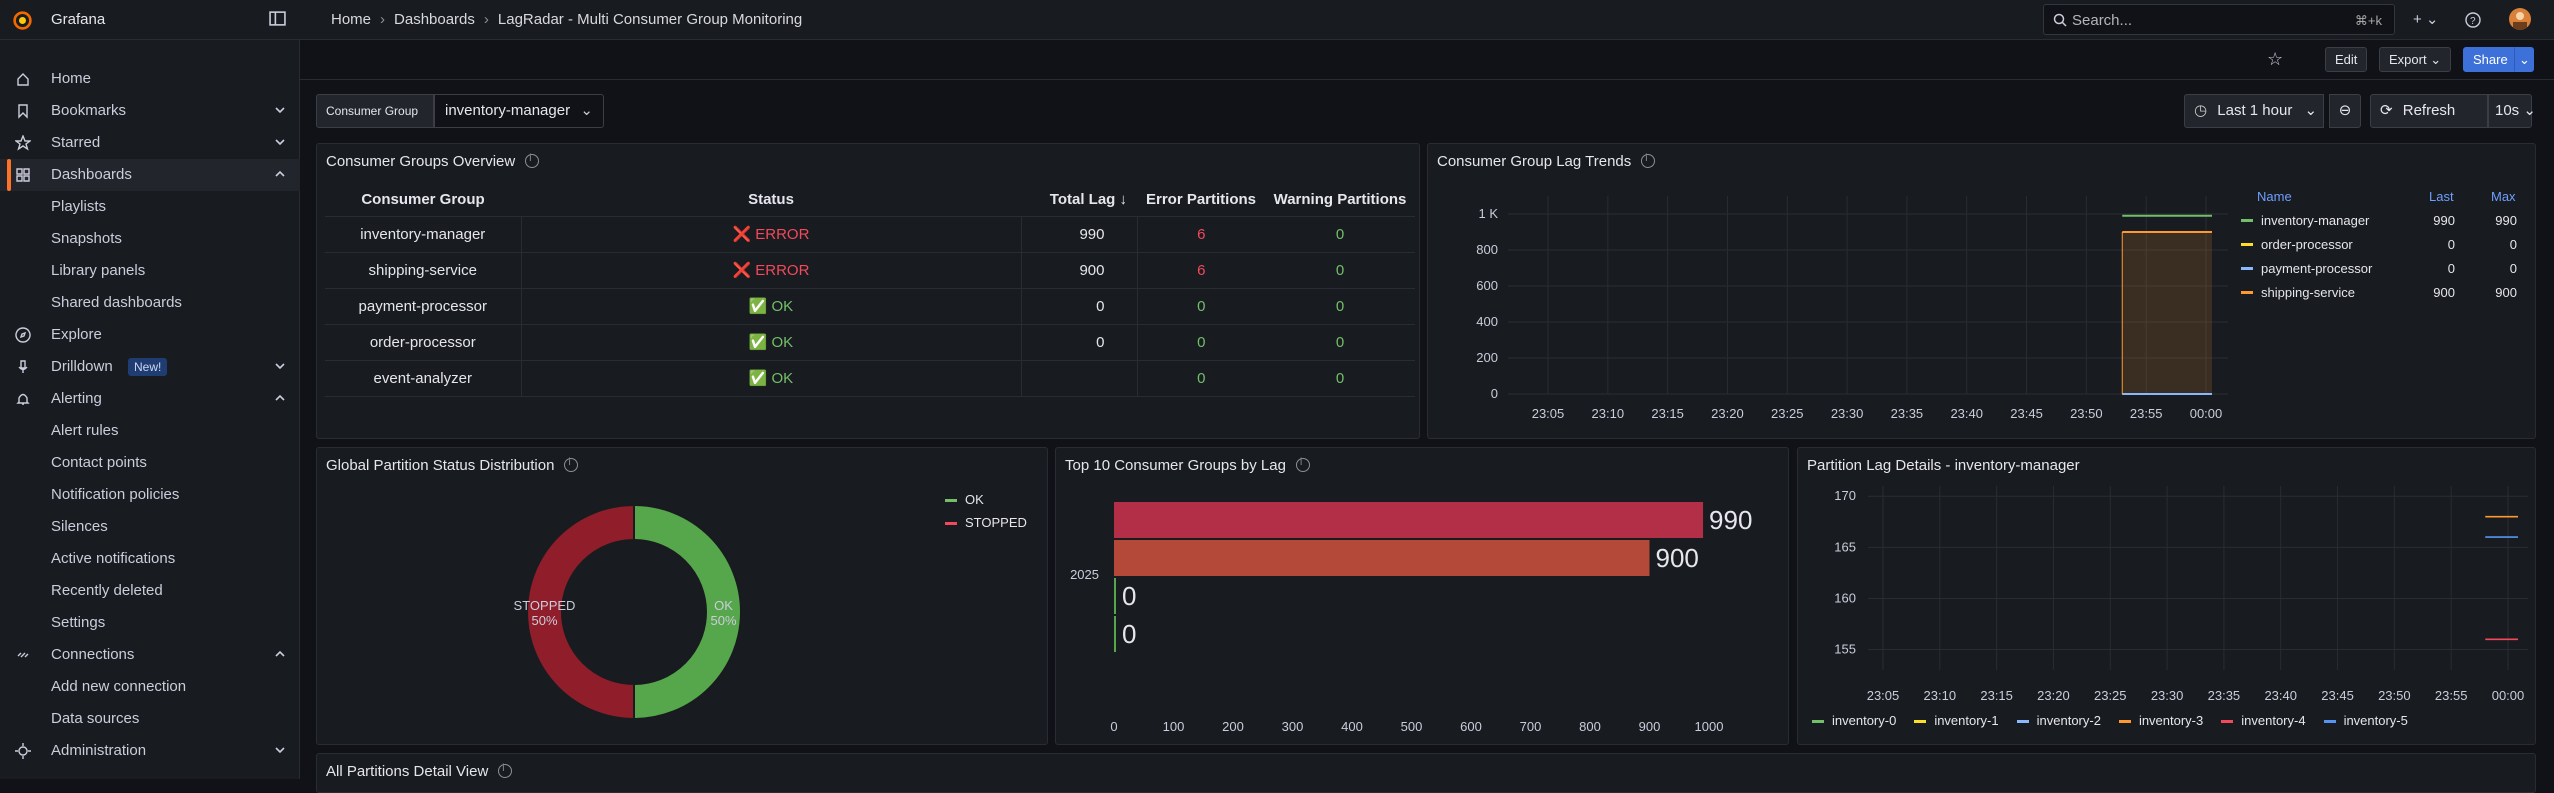  Describe the element at coordinates (1854, 720) in the screenshot. I see `legend-item: inventory-0` at that location.